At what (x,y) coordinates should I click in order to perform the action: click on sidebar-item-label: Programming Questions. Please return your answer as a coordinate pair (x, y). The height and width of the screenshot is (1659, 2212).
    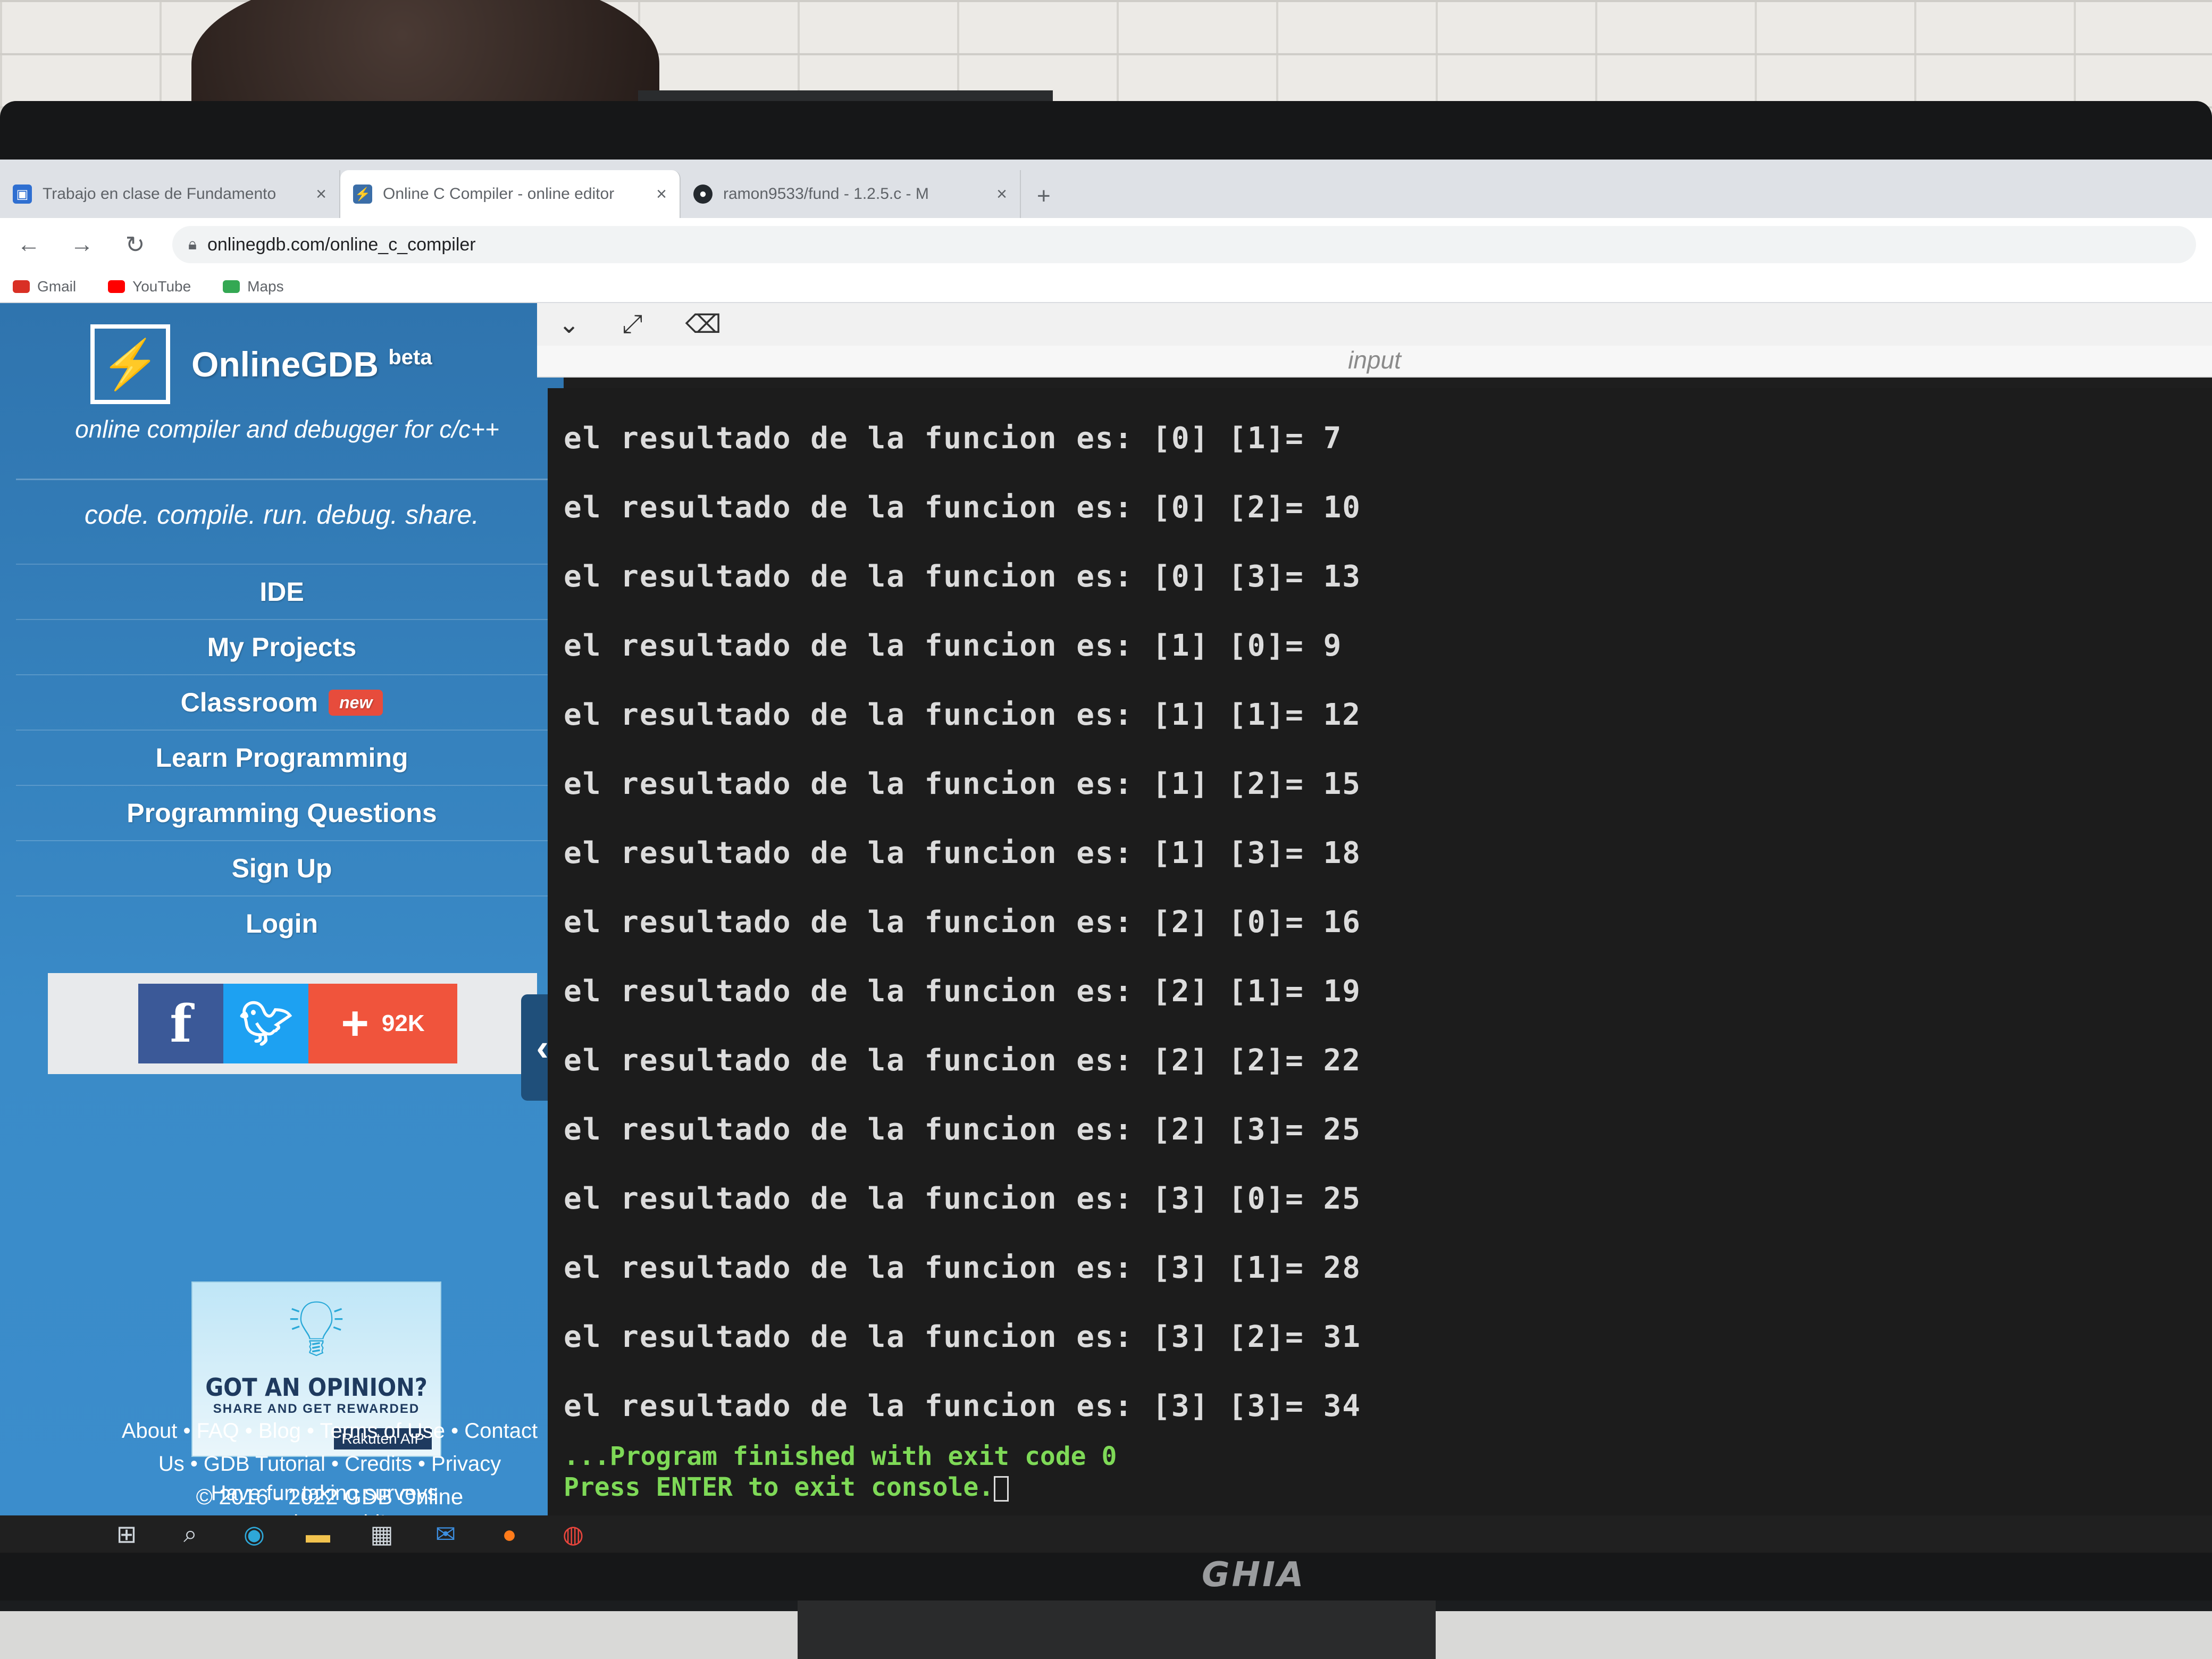
    Looking at the image, I should click on (282, 813).